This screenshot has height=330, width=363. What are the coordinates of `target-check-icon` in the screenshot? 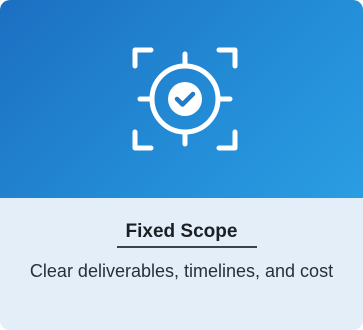 It's located at (185, 99).